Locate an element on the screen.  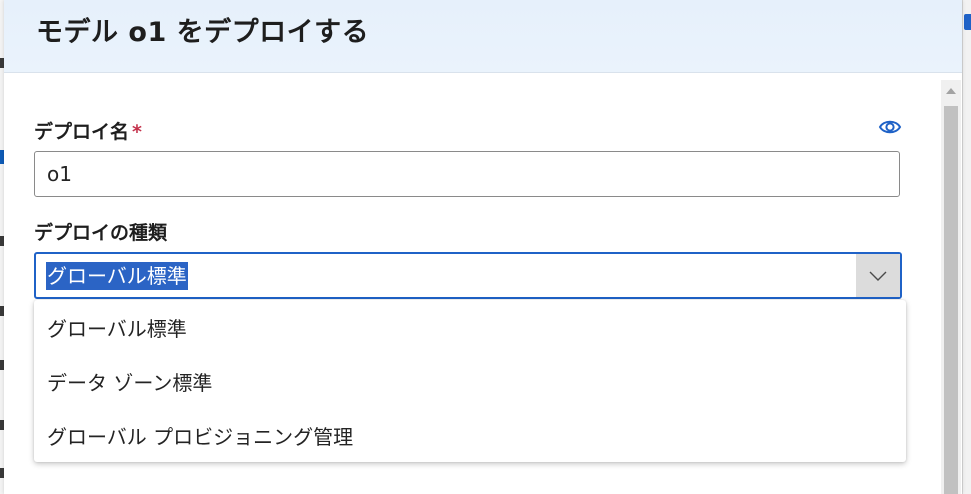
required-marker: * is located at coordinates (137, 132).